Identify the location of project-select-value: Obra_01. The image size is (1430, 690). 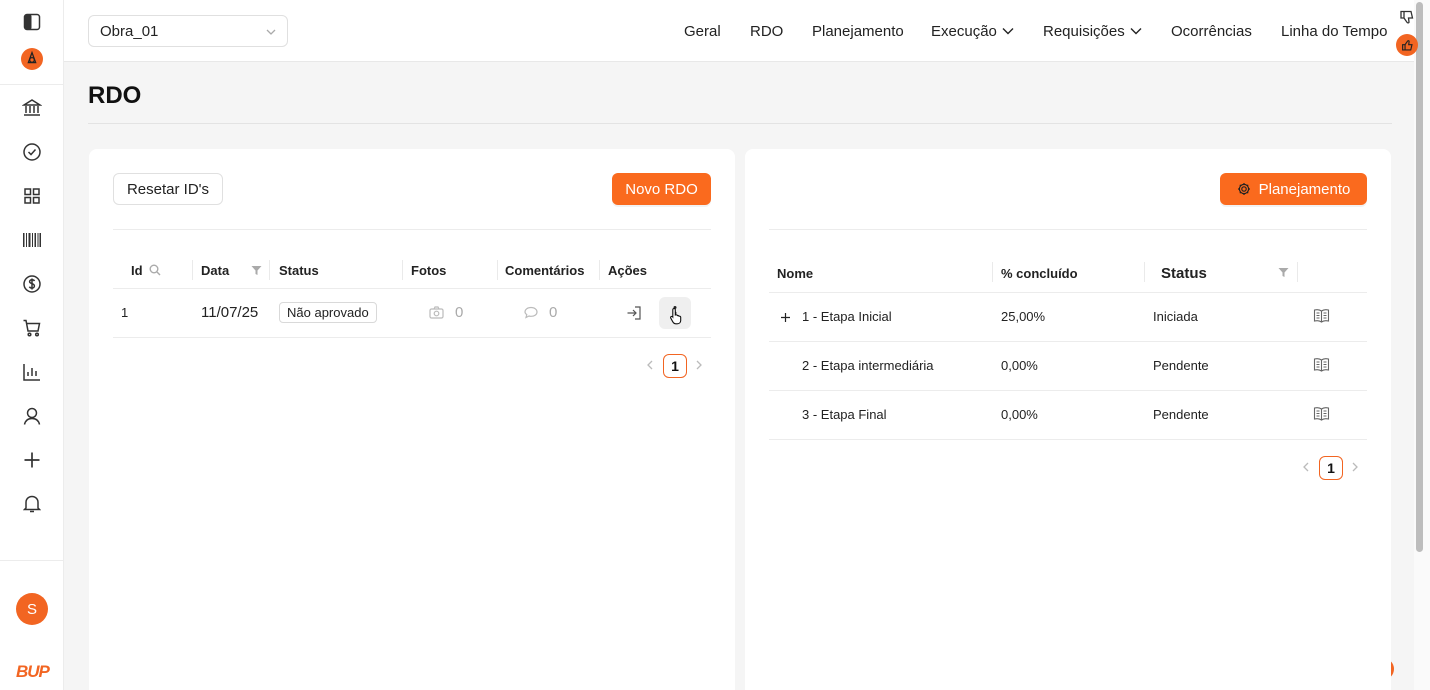
(129, 31).